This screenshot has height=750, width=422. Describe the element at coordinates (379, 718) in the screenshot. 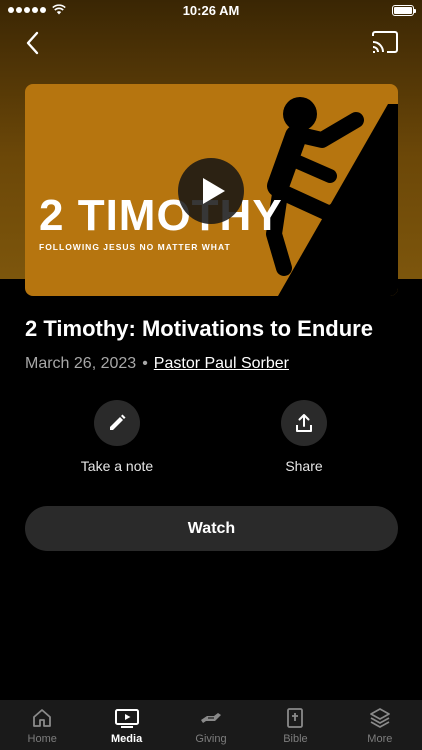

I see `layers-icon` at that location.